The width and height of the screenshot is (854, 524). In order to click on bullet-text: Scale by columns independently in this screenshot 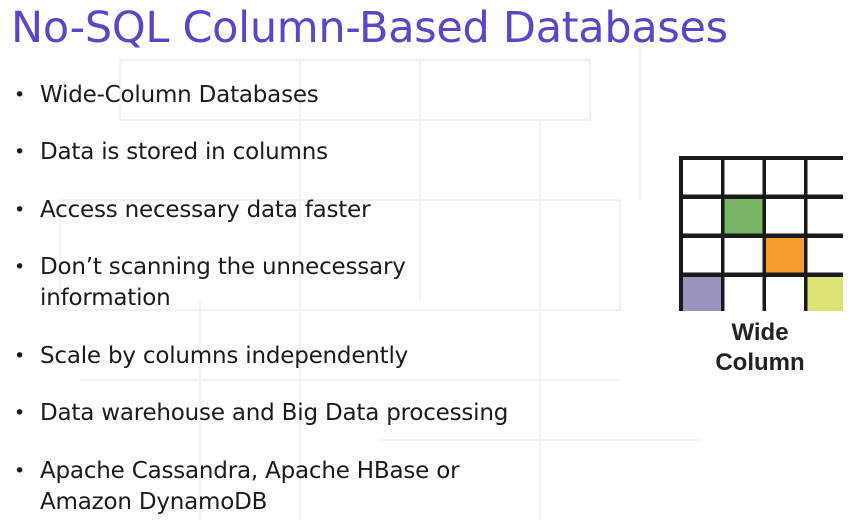, I will do `click(224, 356)`.